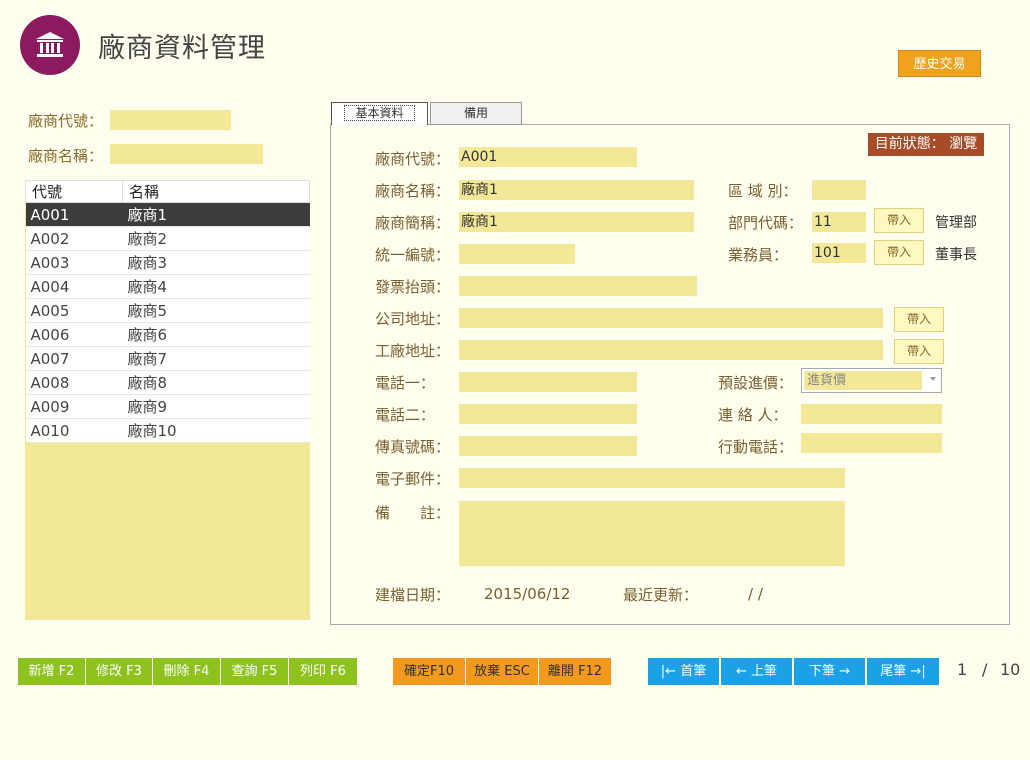 The image size is (1030, 760). Describe the element at coordinates (962, 669) in the screenshot. I see `pager-current: 1` at that location.